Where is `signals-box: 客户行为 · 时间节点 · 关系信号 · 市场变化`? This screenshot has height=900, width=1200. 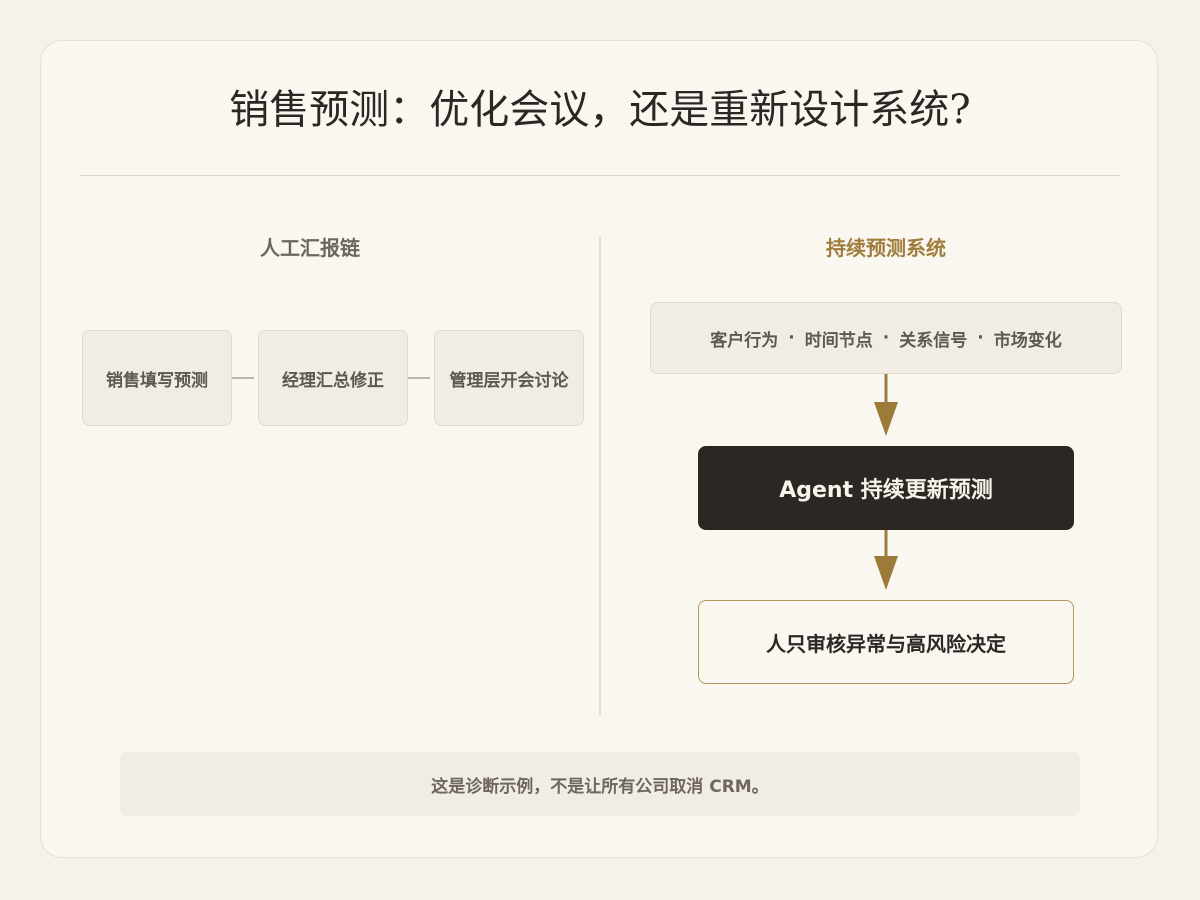
signals-box: 客户行为 · 时间节点 · 关系信号 · 市场变化 is located at coordinates (886, 338).